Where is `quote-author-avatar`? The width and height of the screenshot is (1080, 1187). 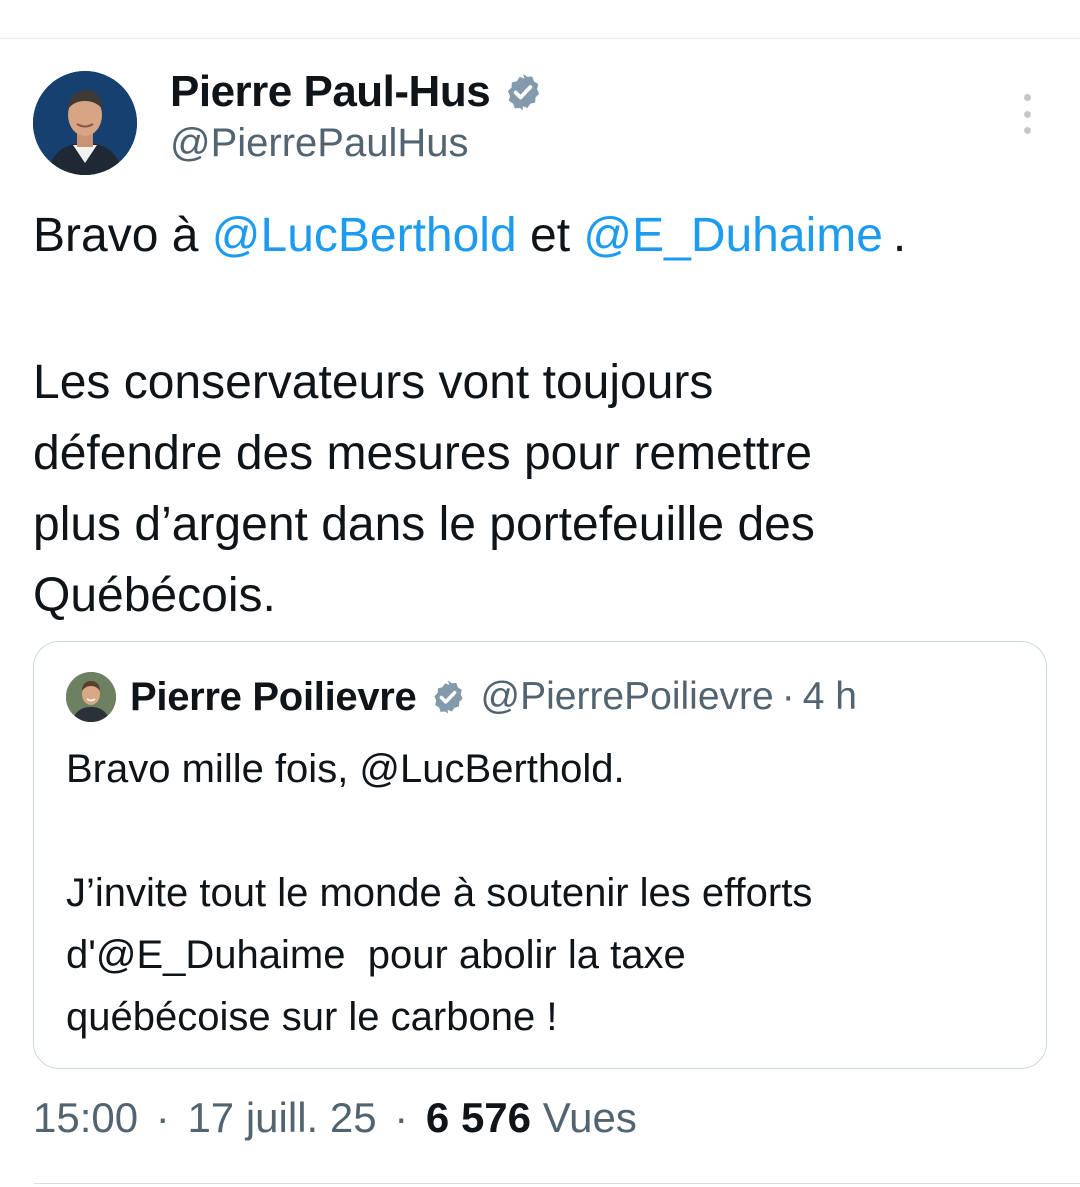 quote-author-avatar is located at coordinates (91, 697).